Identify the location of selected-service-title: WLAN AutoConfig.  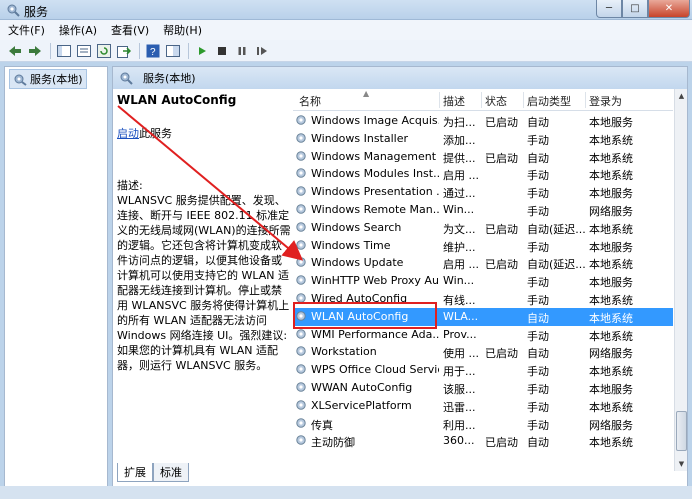
(177, 100).